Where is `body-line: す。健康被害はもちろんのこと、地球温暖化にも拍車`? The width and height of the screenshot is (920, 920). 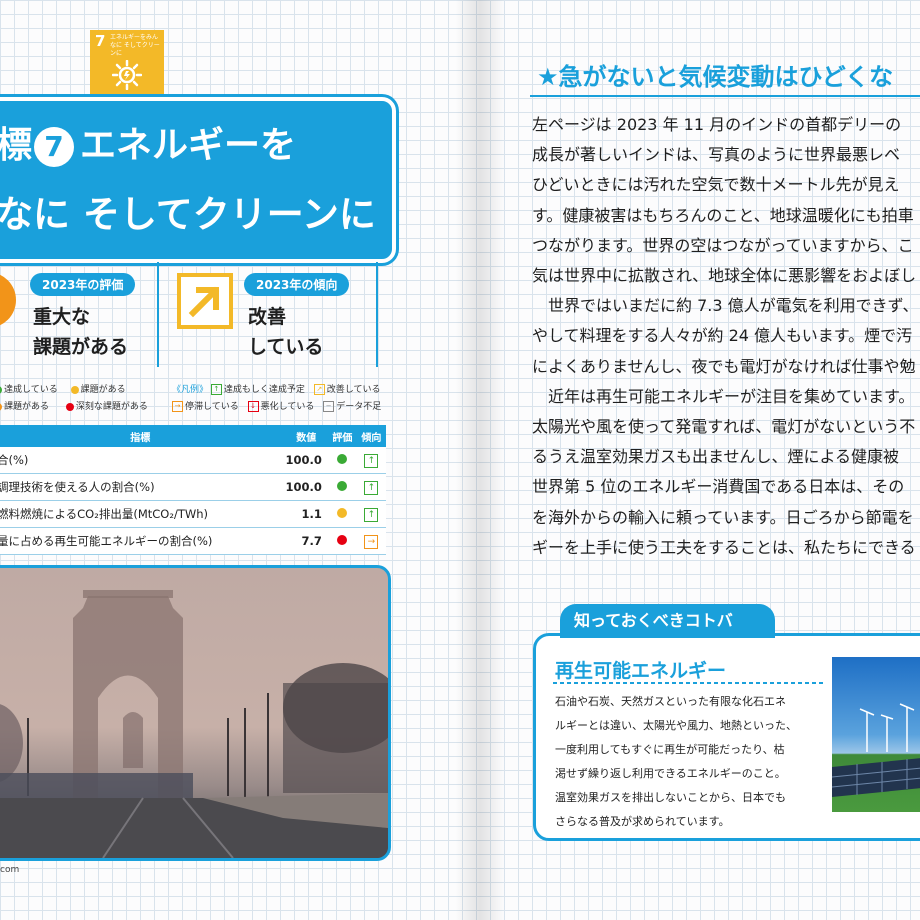
body-line: す。健康被害はもちろんのこと、地球温暖化にも拍車 is located at coordinates (723, 215).